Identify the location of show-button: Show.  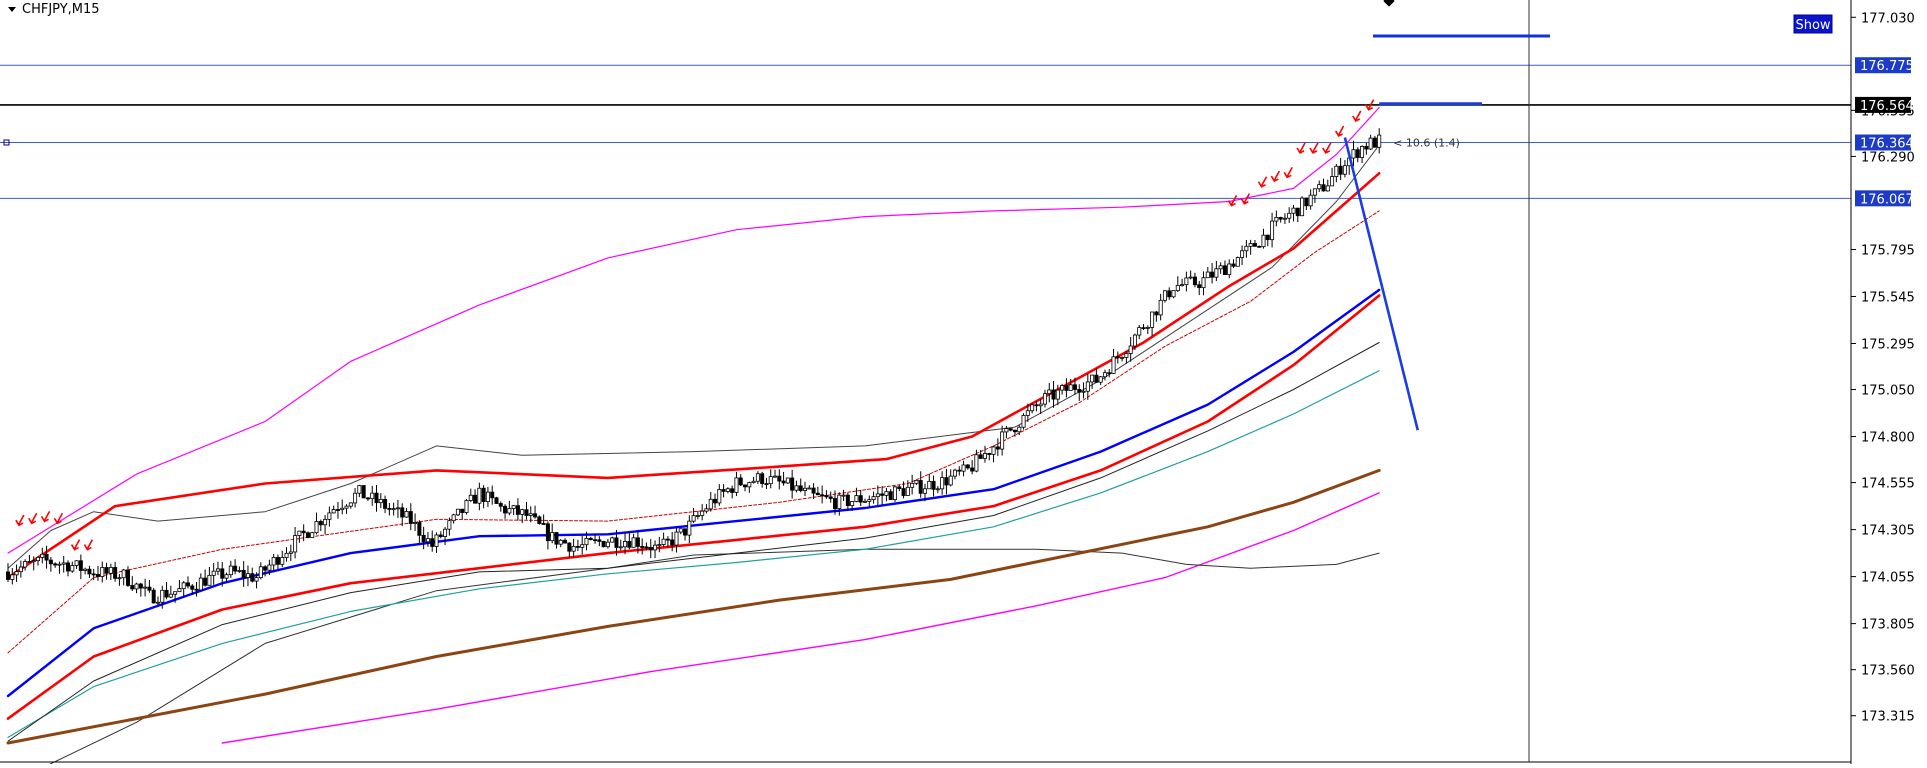
(1813, 24).